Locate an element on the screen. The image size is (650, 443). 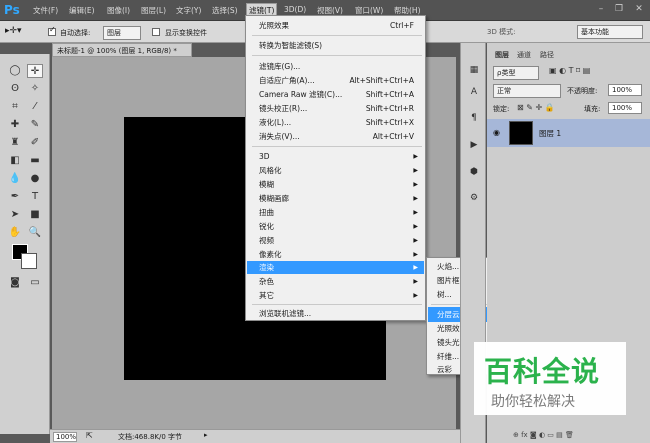
menu-item-distort: 扭曲 ▶ is located at coordinates (335, 212).